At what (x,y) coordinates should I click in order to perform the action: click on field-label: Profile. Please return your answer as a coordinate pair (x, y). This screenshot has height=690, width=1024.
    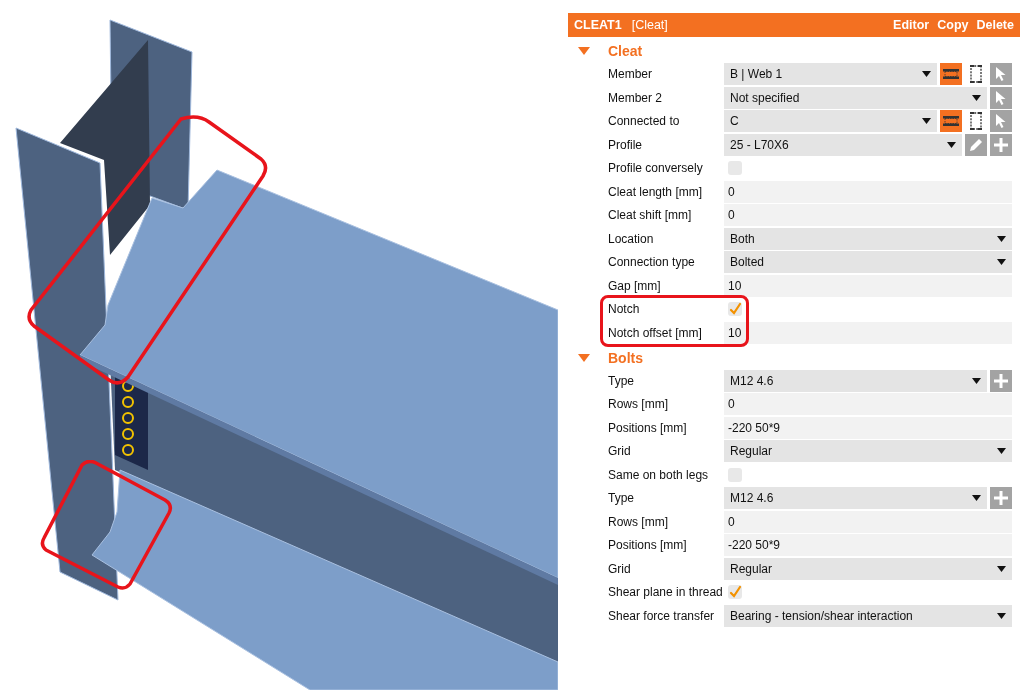
    Looking at the image, I should click on (625, 144).